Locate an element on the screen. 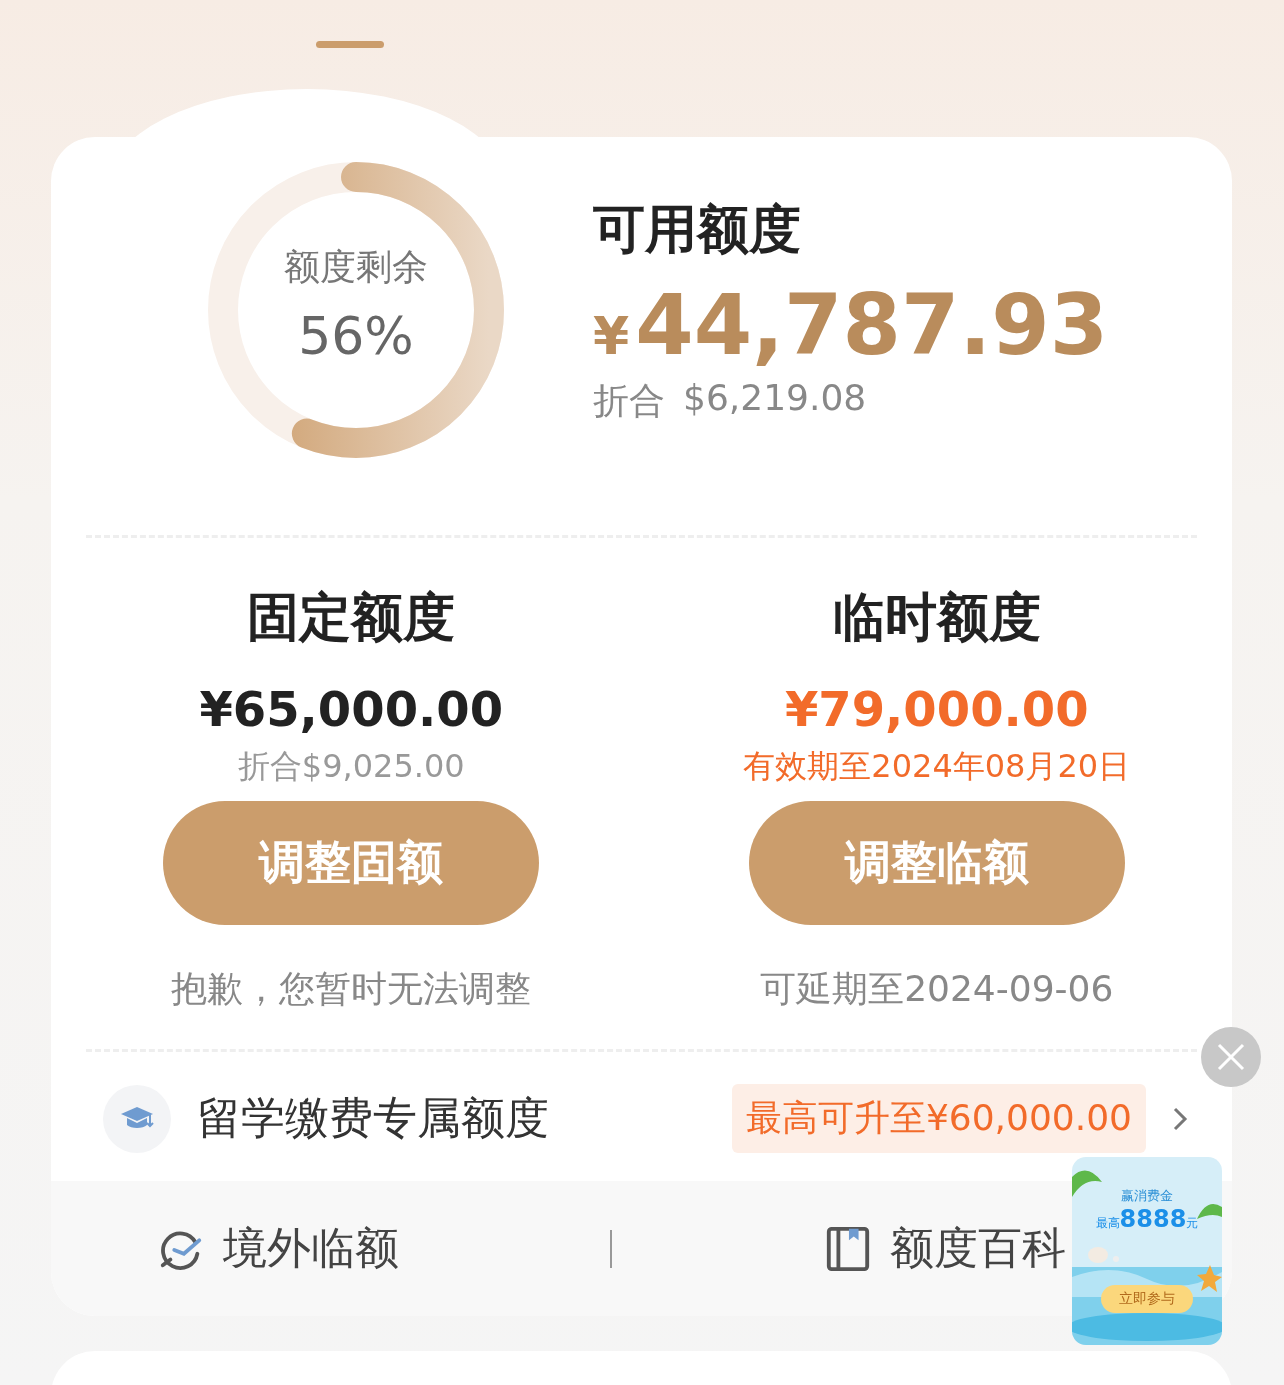  shortcut-link: 额度百科 is located at coordinates (978, 1248).